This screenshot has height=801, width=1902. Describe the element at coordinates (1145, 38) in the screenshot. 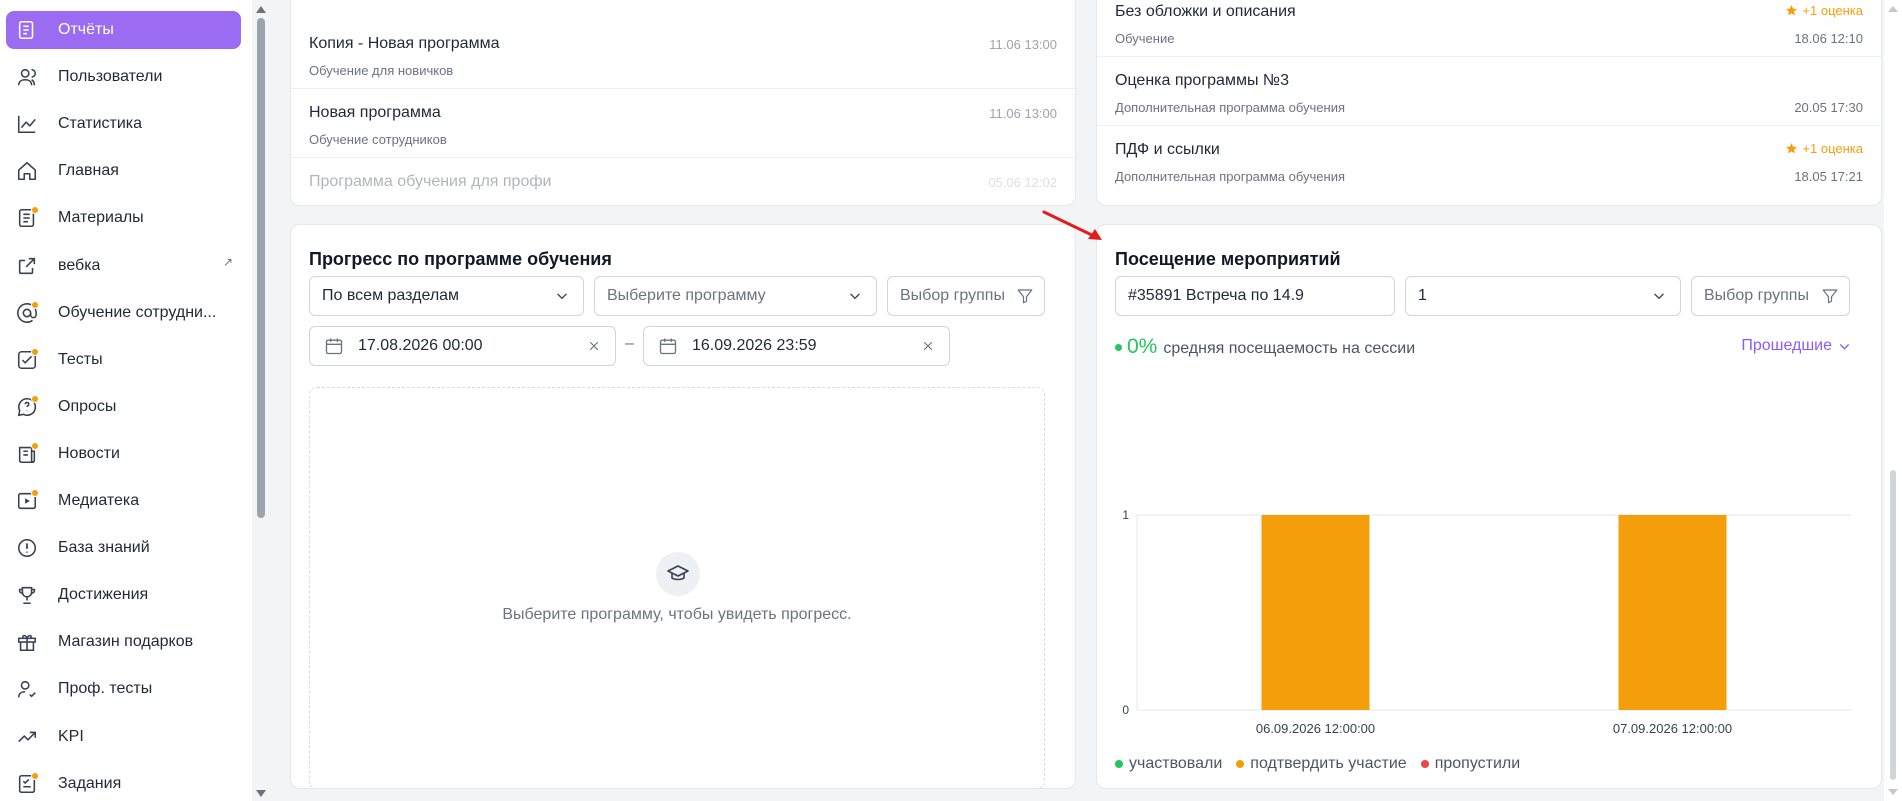

I see `list-item-subtitle: Обучение` at that location.